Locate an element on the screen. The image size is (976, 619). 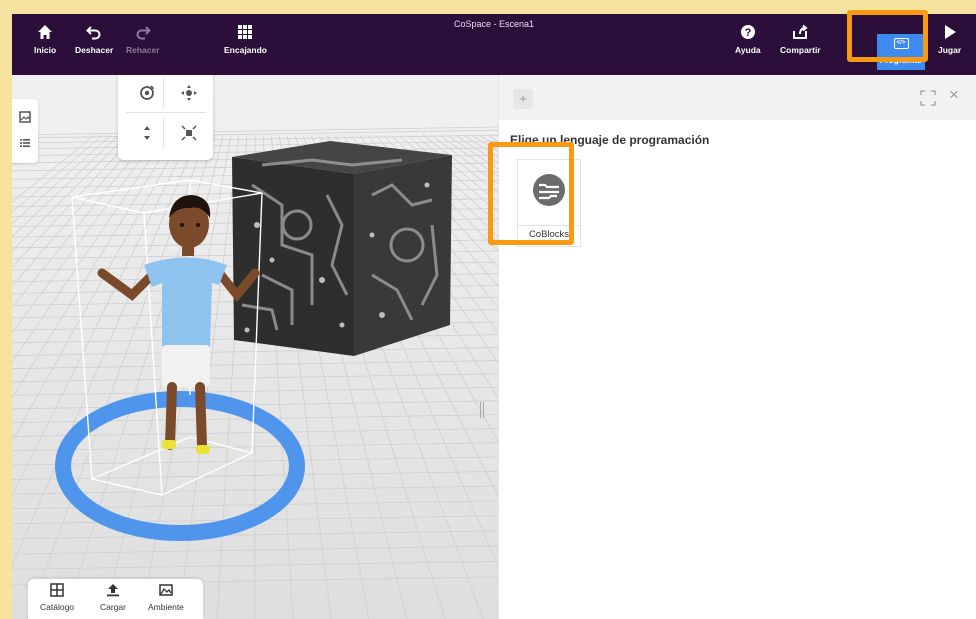
upload-label: Cargar is located at coordinates (113, 607).